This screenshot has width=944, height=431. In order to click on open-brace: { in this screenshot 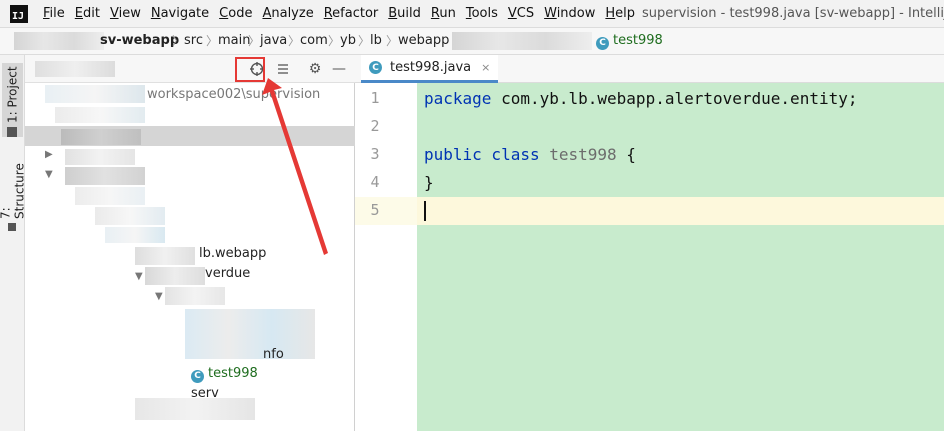, I will do `click(626, 154)`.